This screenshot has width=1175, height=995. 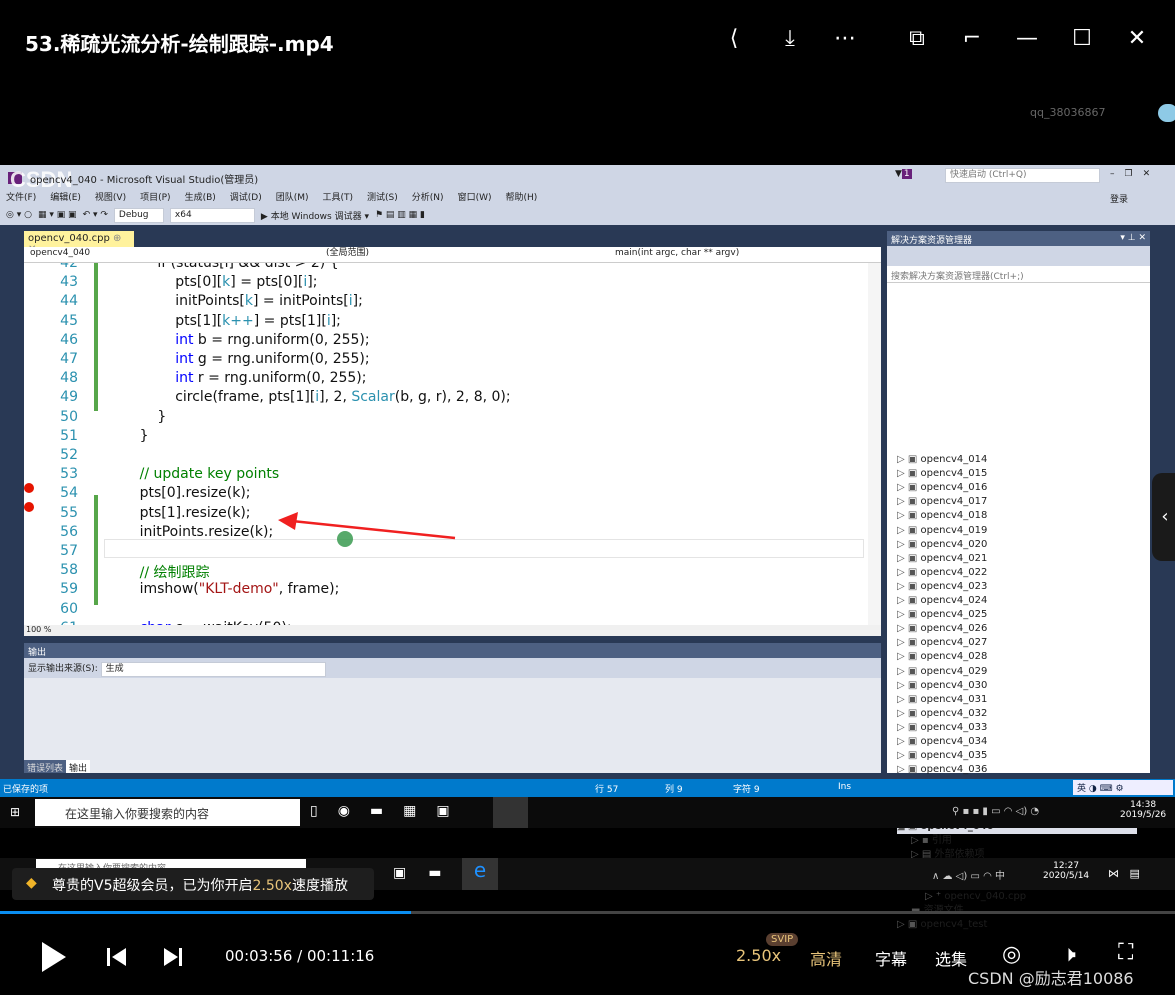 I want to click on clock2-time: 12:27, so click(x=1066, y=866).